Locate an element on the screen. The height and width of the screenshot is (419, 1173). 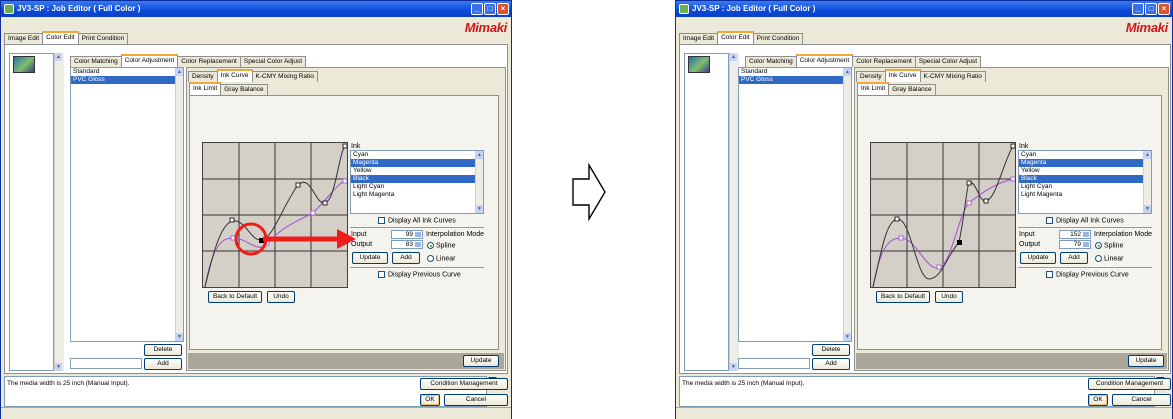
thumbnail-scrollbar: ▲ ▼ is located at coordinates (59, 212).